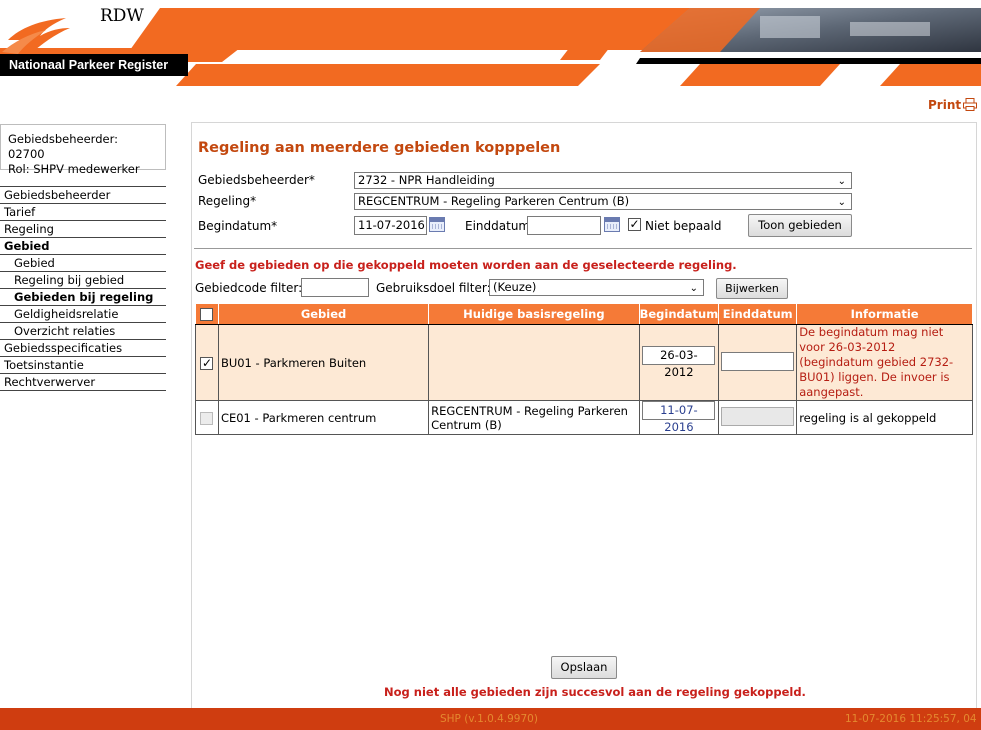 This screenshot has height=730, width=981. Describe the element at coordinates (970, 104) in the screenshot. I see `printer-icon` at that location.